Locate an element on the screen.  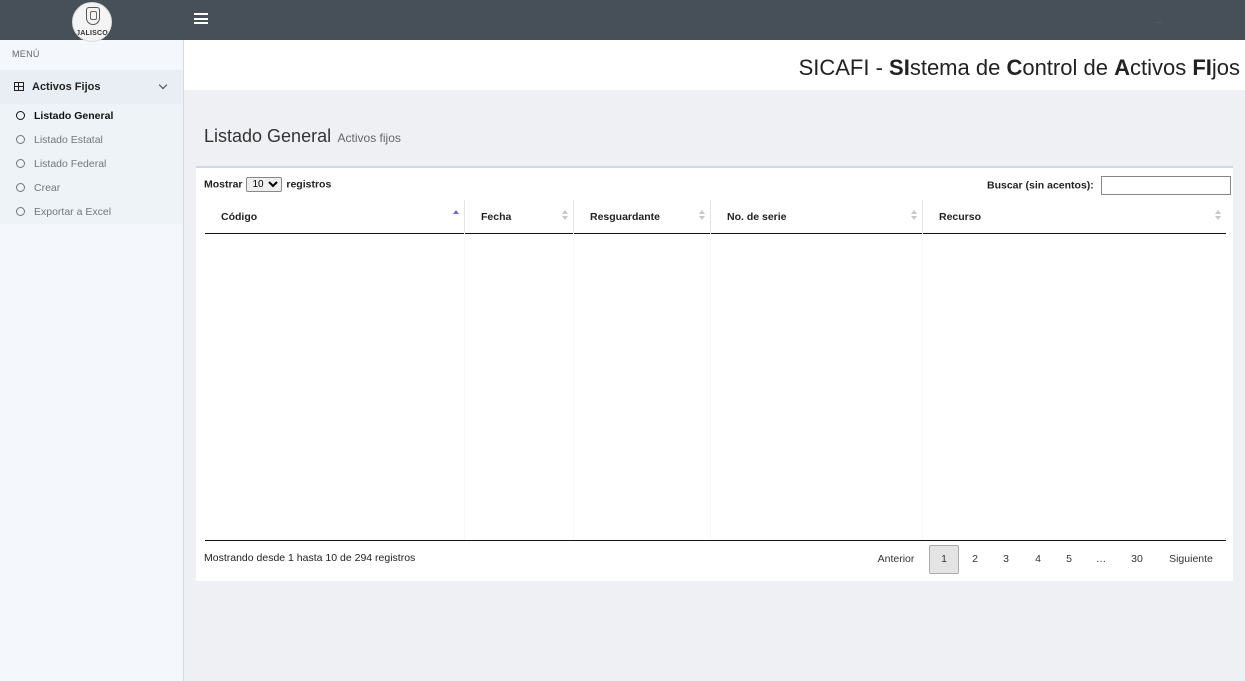
column-label: Código is located at coordinates (239, 217).